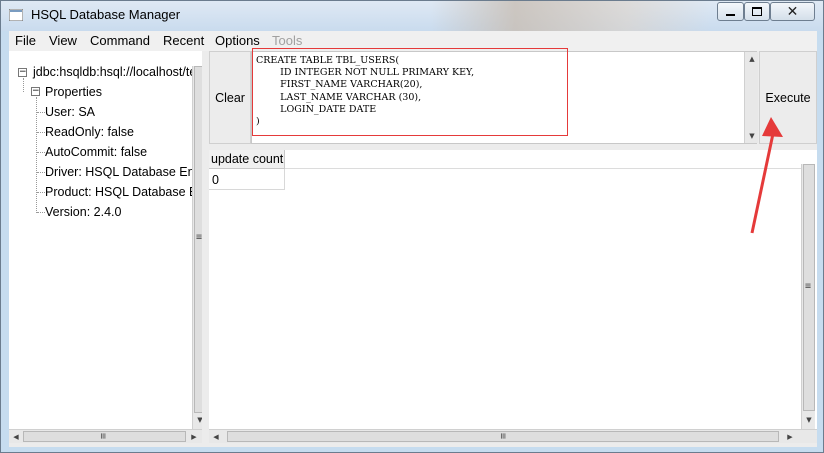  I want to click on tree-horizontal-scrollbar: ◀ ≡ ▶, so click(105, 436).